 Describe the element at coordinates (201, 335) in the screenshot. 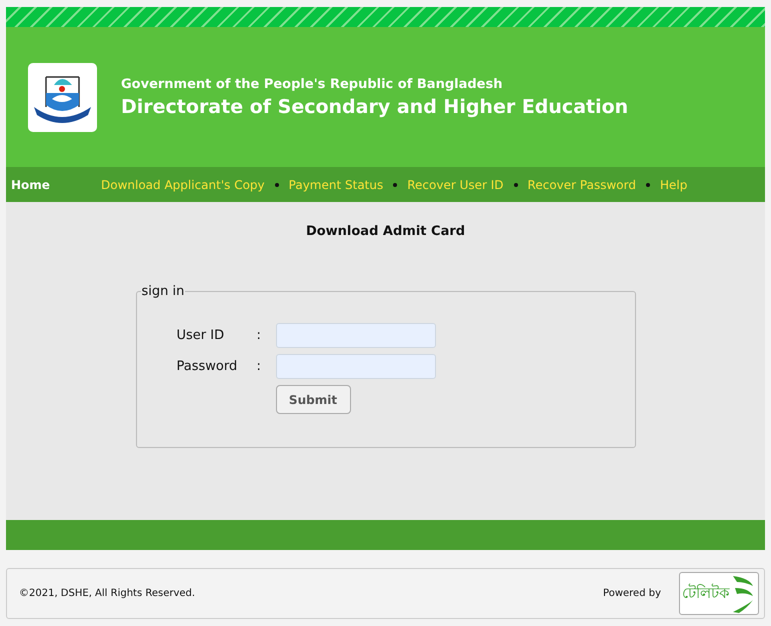

I see `field-label: User ID` at that location.